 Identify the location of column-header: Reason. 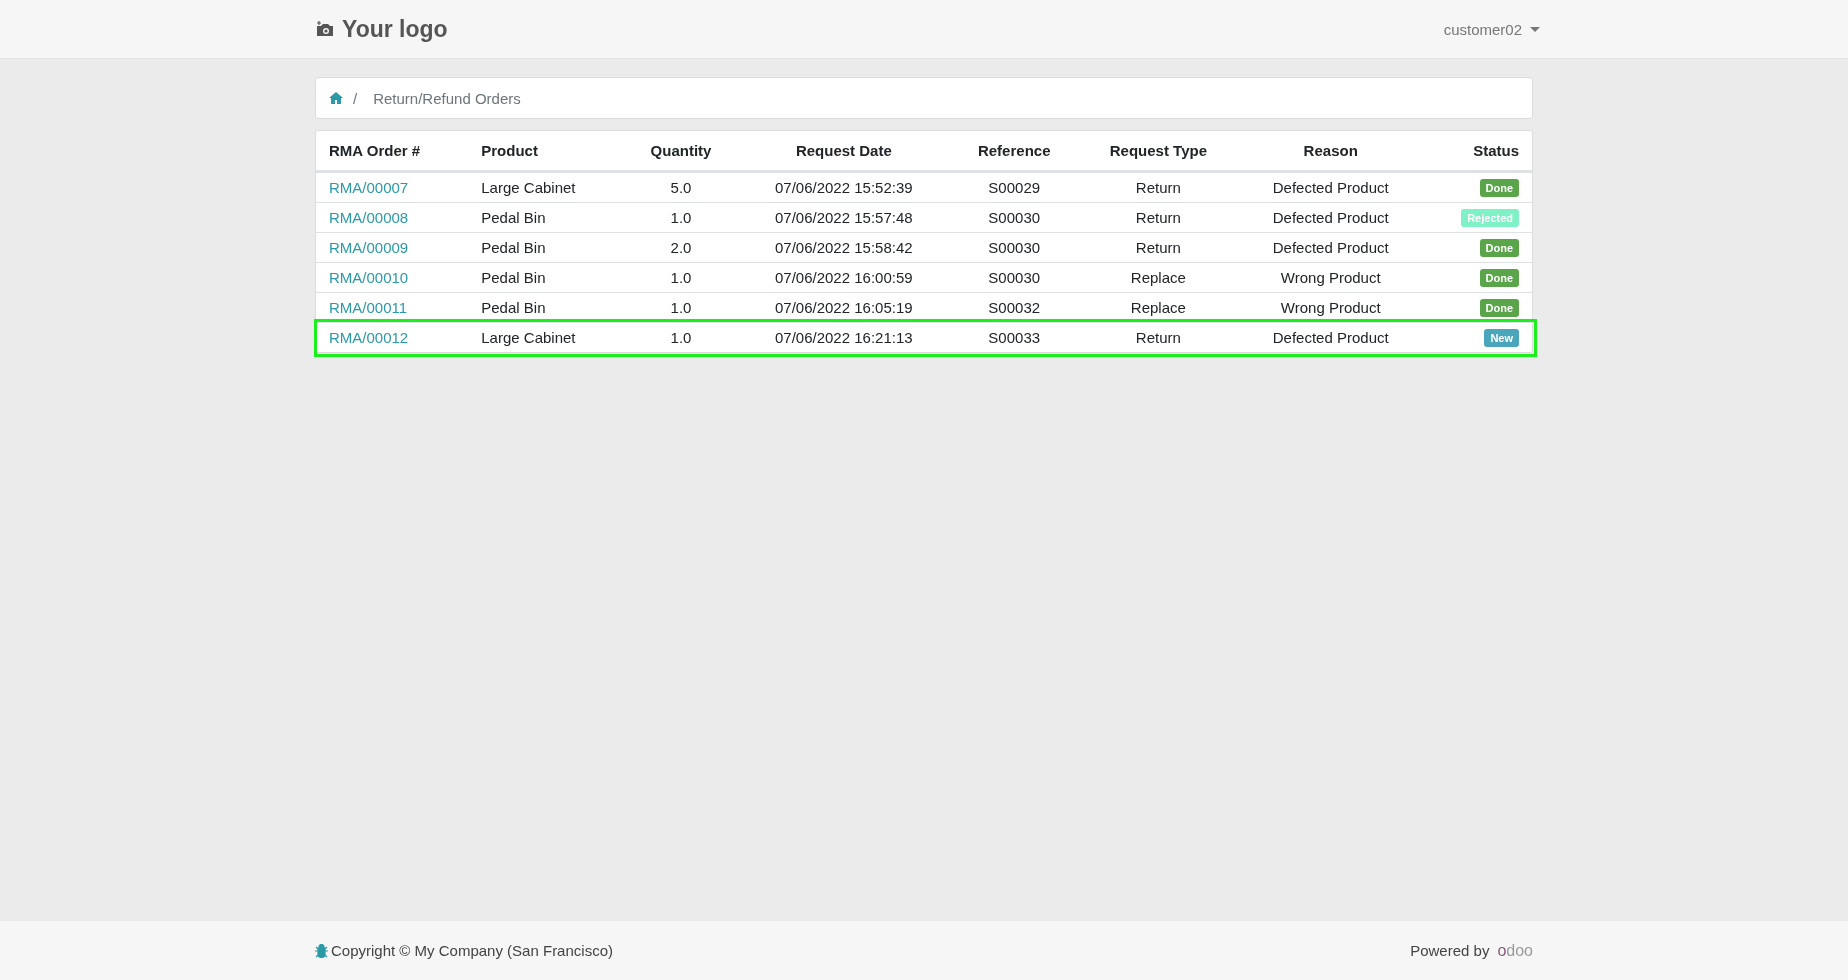
(1330, 151).